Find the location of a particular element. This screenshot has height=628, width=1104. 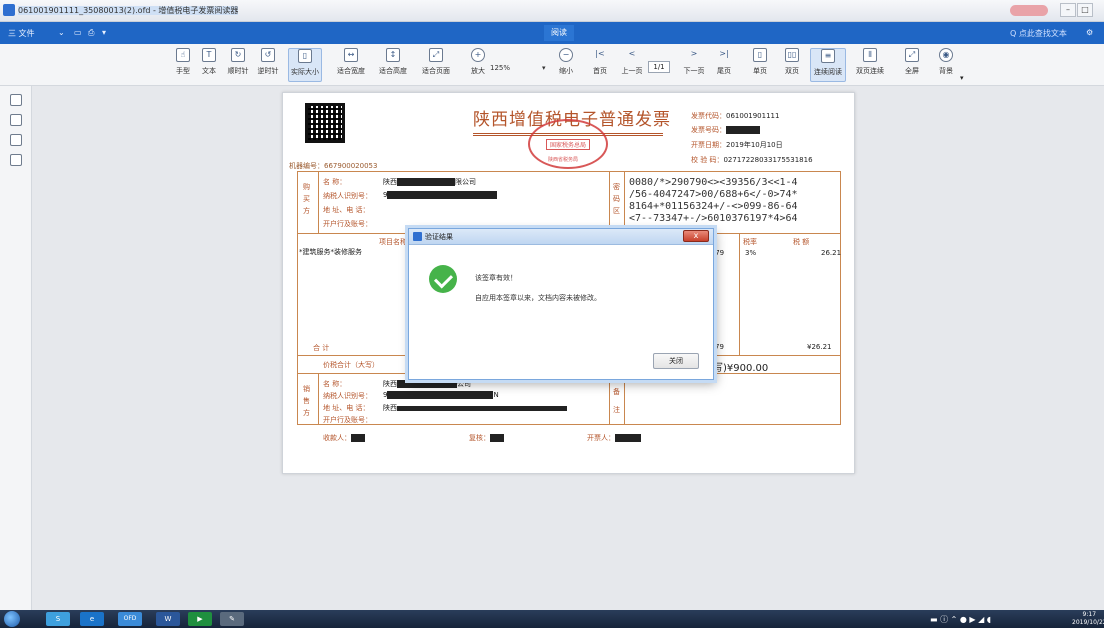

tab-read: 阅读 is located at coordinates (559, 33).